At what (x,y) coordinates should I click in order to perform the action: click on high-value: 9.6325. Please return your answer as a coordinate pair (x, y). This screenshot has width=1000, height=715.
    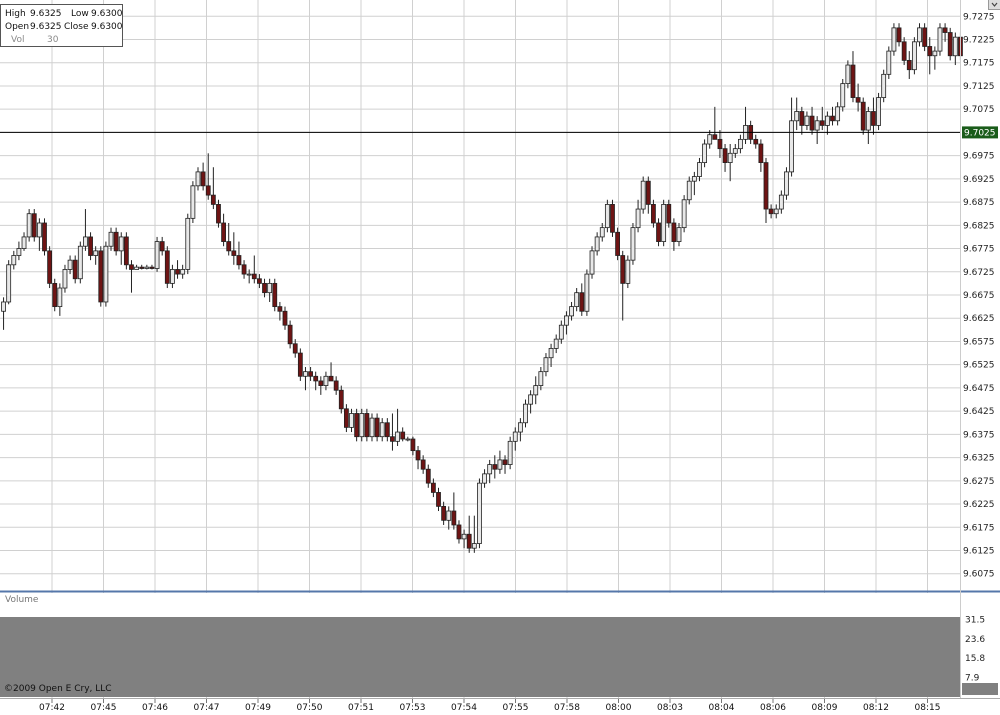
    Looking at the image, I should click on (46, 14).